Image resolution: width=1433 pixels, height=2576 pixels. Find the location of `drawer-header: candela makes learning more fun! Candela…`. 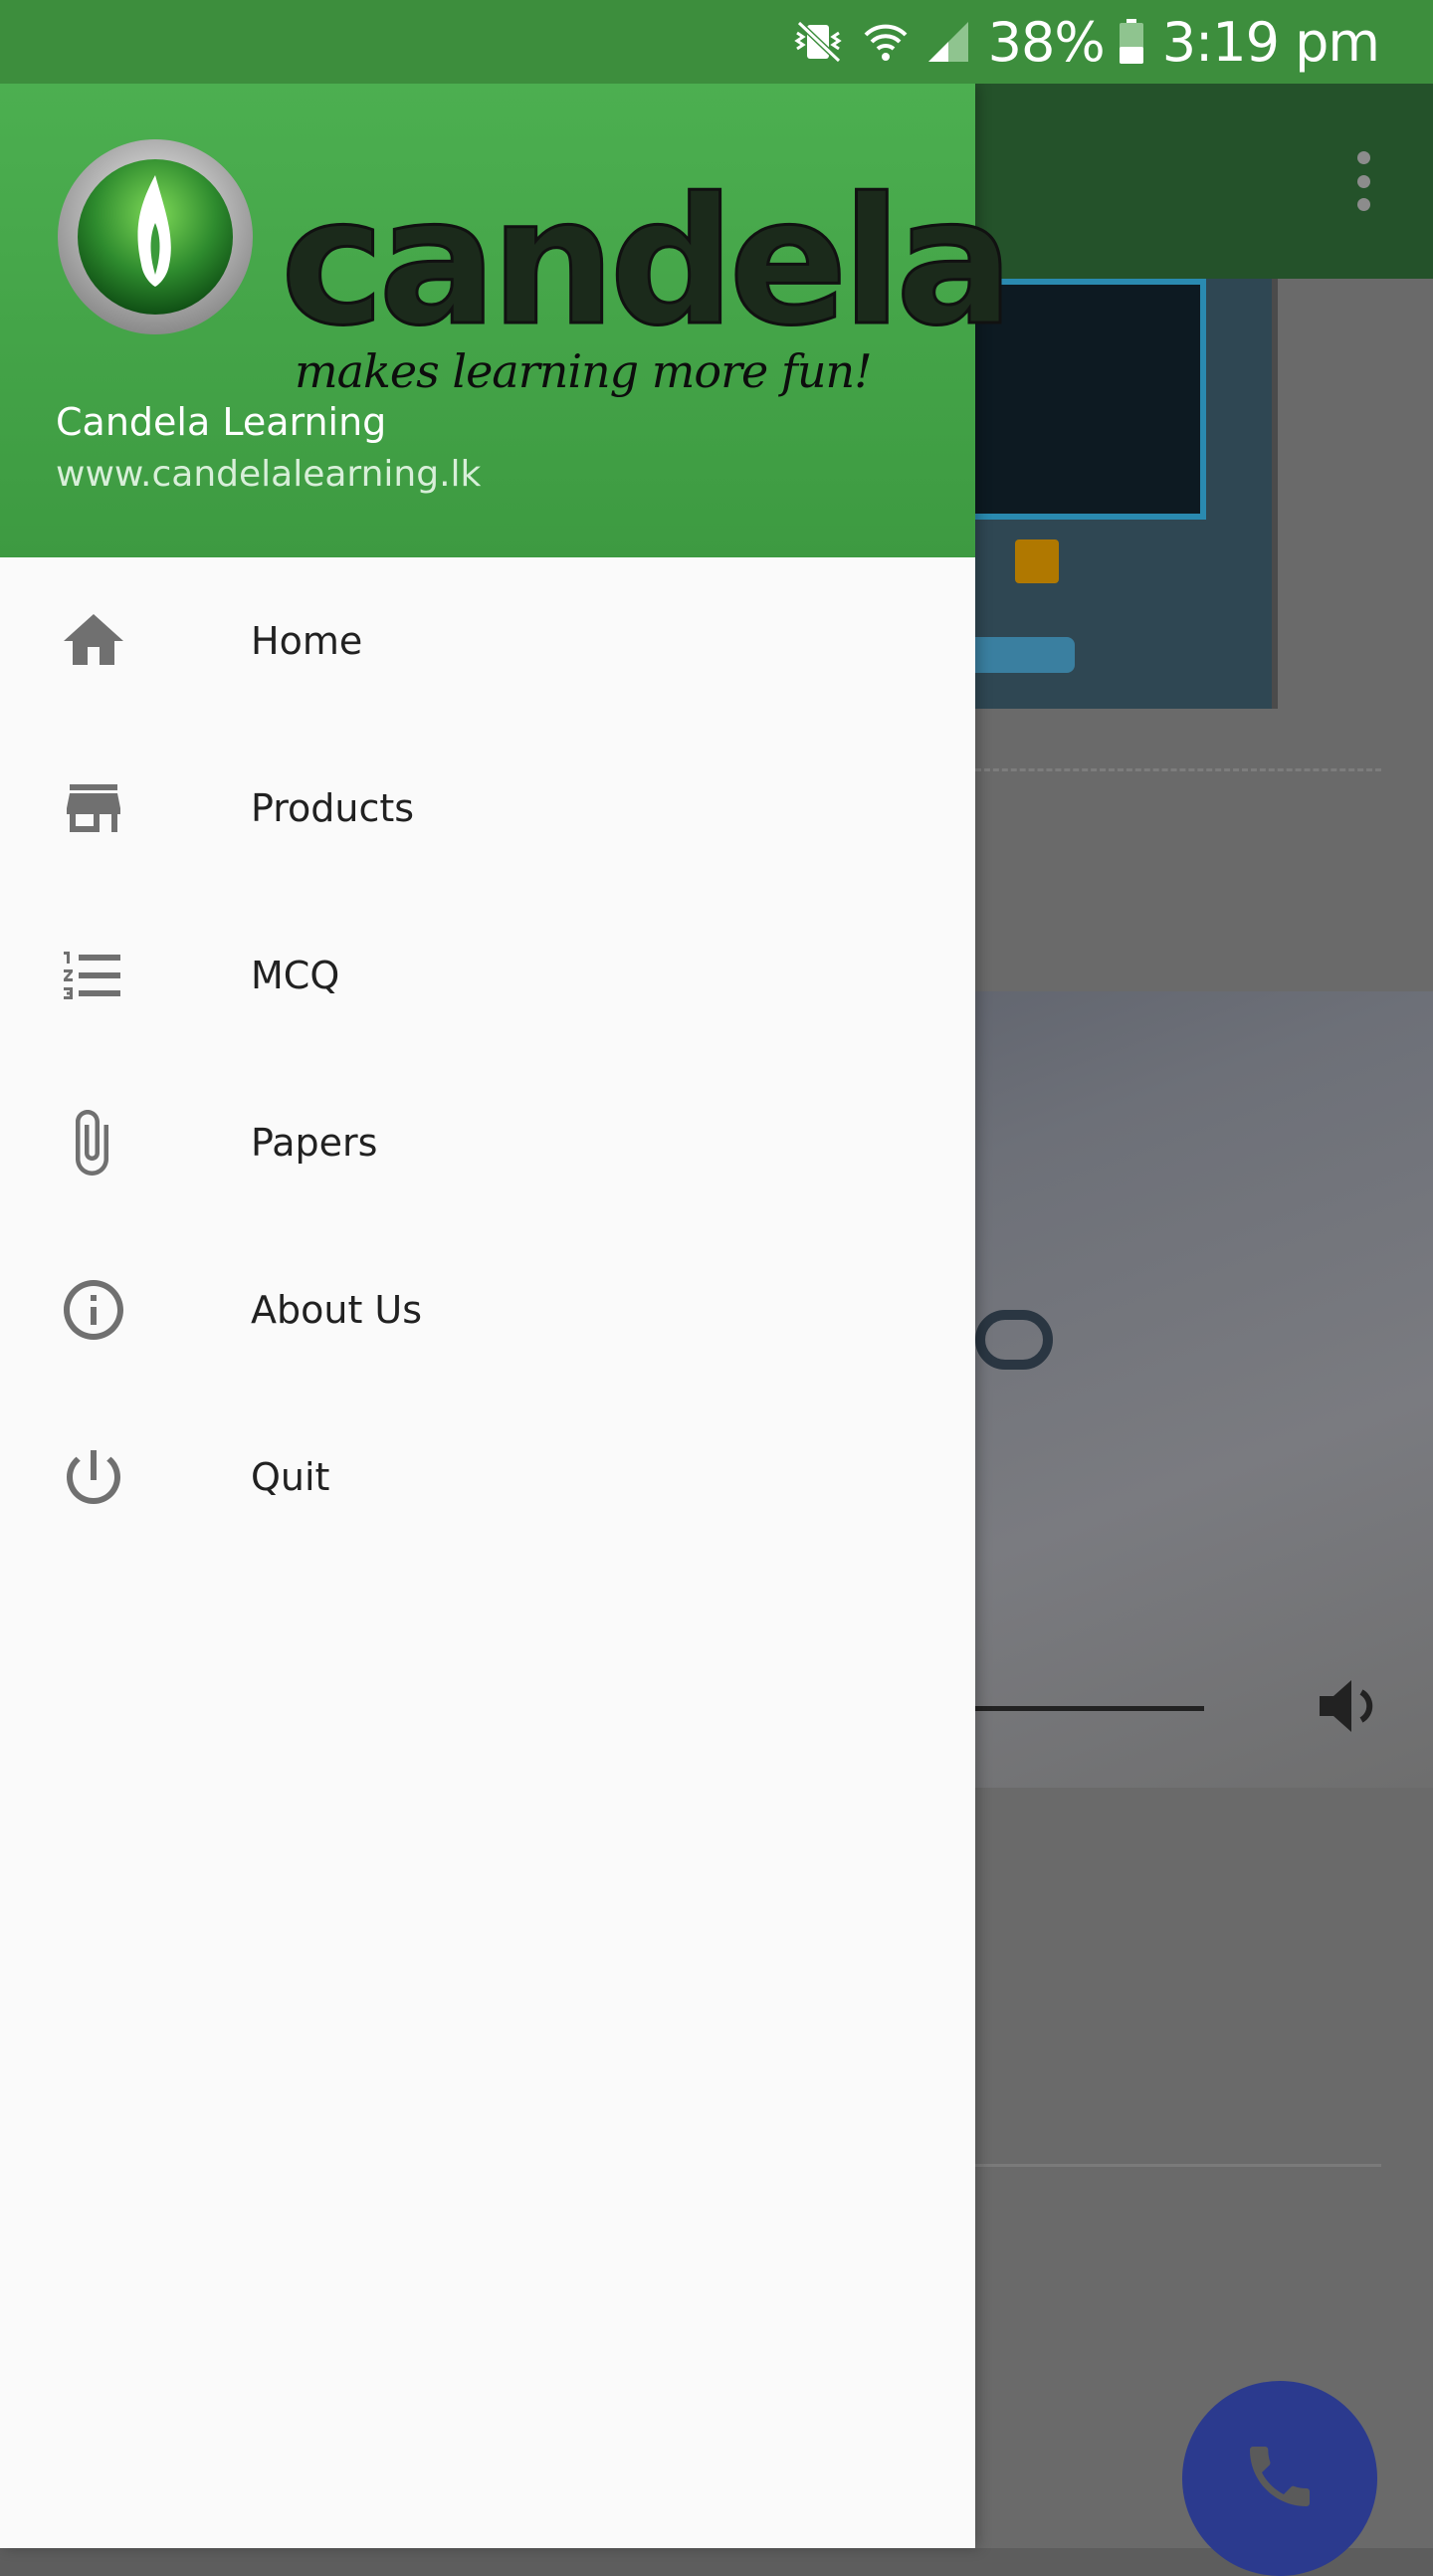

drawer-header: candela makes learning more fun! Candela… is located at coordinates (507, 320).